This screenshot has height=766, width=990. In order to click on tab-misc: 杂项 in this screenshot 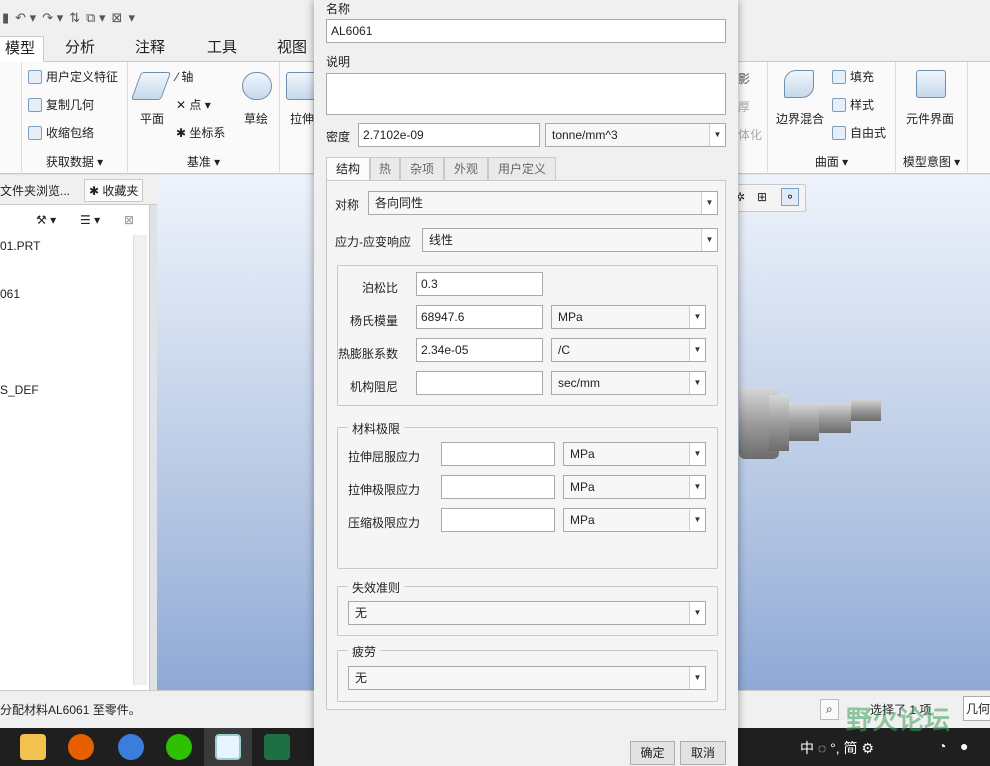, I will do `click(422, 169)`.